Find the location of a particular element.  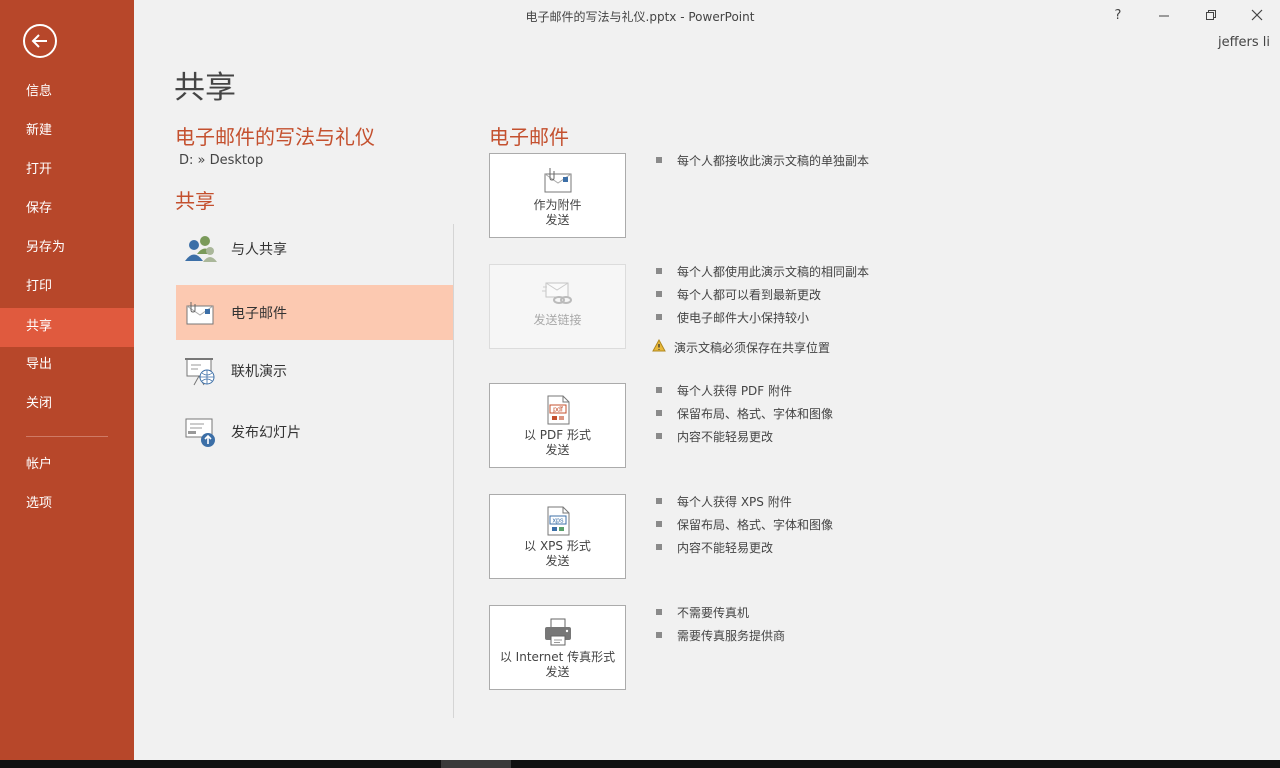

close-icon is located at coordinates (1257, 15).